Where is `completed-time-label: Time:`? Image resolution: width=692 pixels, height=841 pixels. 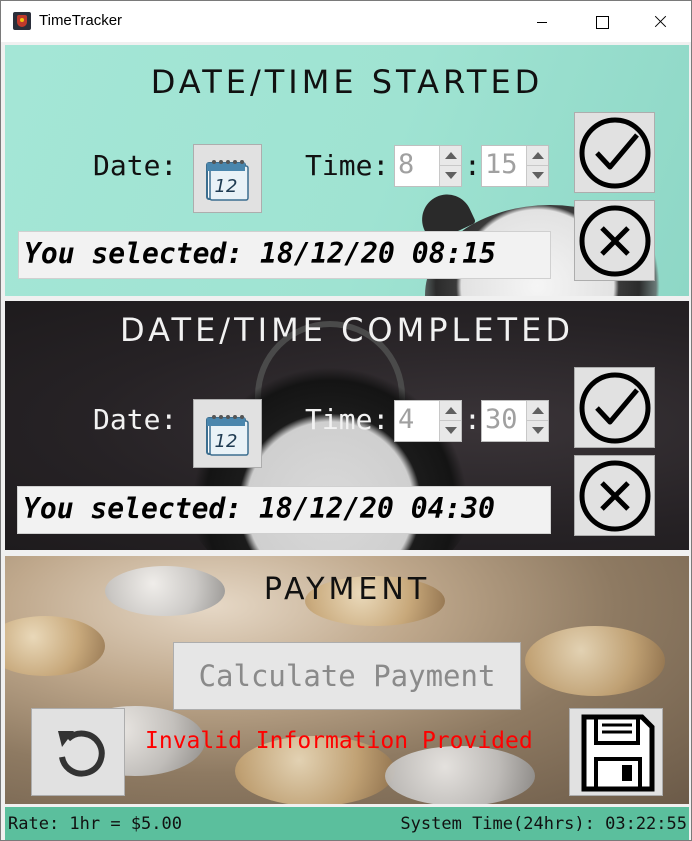 completed-time-label: Time: is located at coordinates (347, 419).